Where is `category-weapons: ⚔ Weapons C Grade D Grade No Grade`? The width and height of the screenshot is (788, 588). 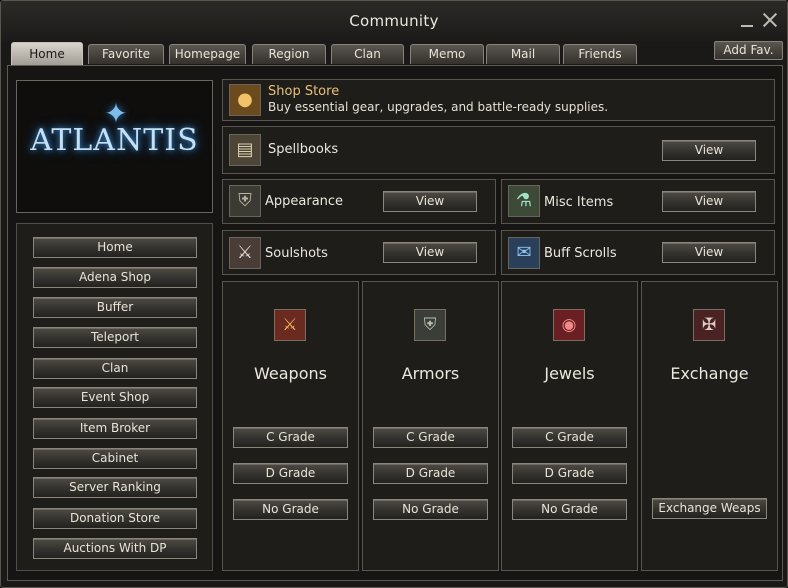
category-weapons: ⚔ Weapons C Grade D Grade No Grade is located at coordinates (290, 426).